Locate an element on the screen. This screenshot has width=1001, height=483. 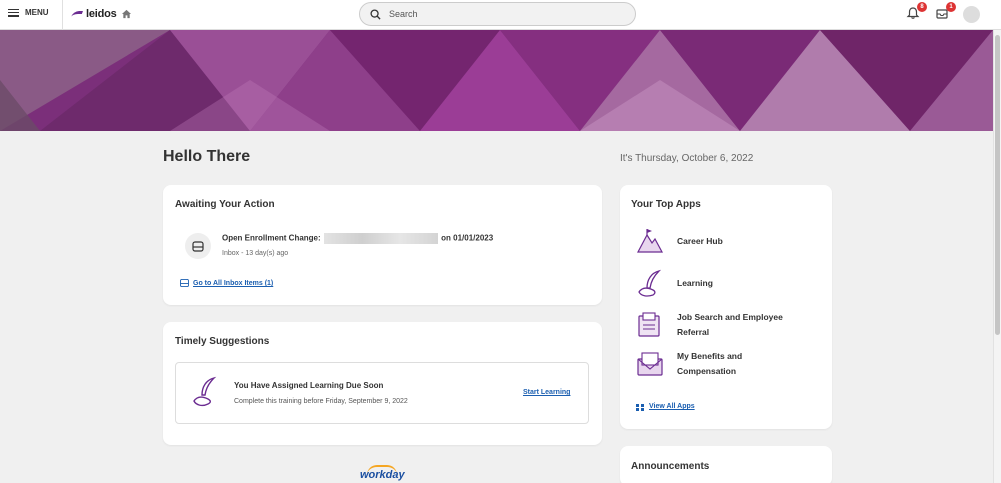
logo-text: leidos is located at coordinates (101, 14).